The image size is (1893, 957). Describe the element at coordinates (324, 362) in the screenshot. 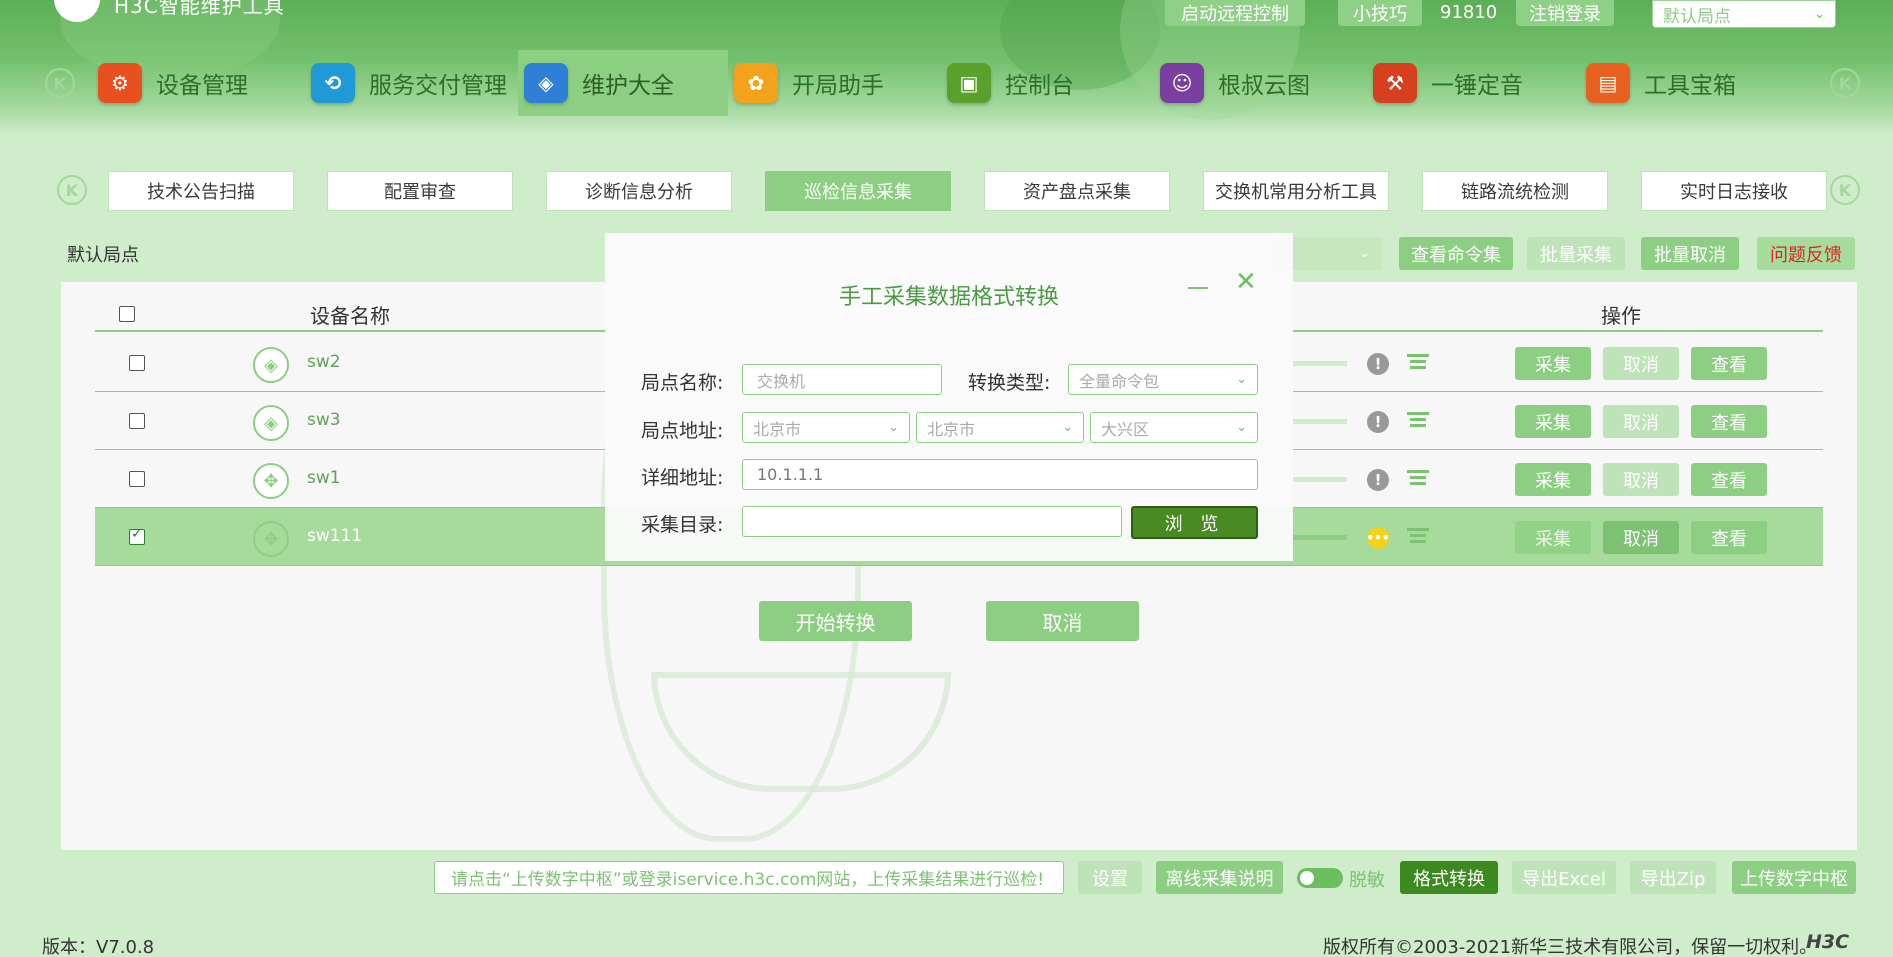

I see `device-name: sw2` at that location.